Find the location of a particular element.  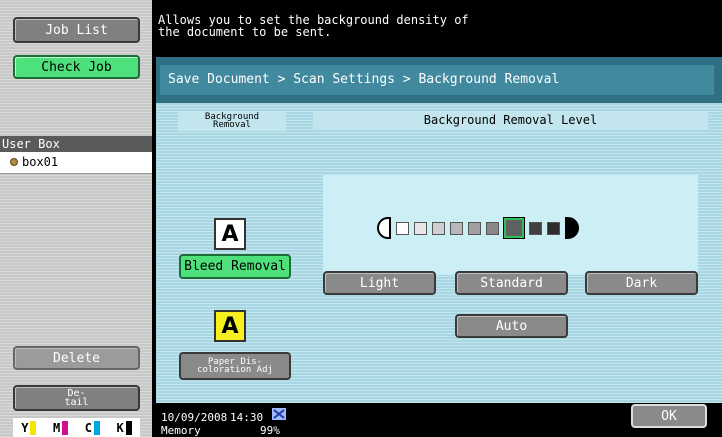

network-icon is located at coordinates (279, 414).